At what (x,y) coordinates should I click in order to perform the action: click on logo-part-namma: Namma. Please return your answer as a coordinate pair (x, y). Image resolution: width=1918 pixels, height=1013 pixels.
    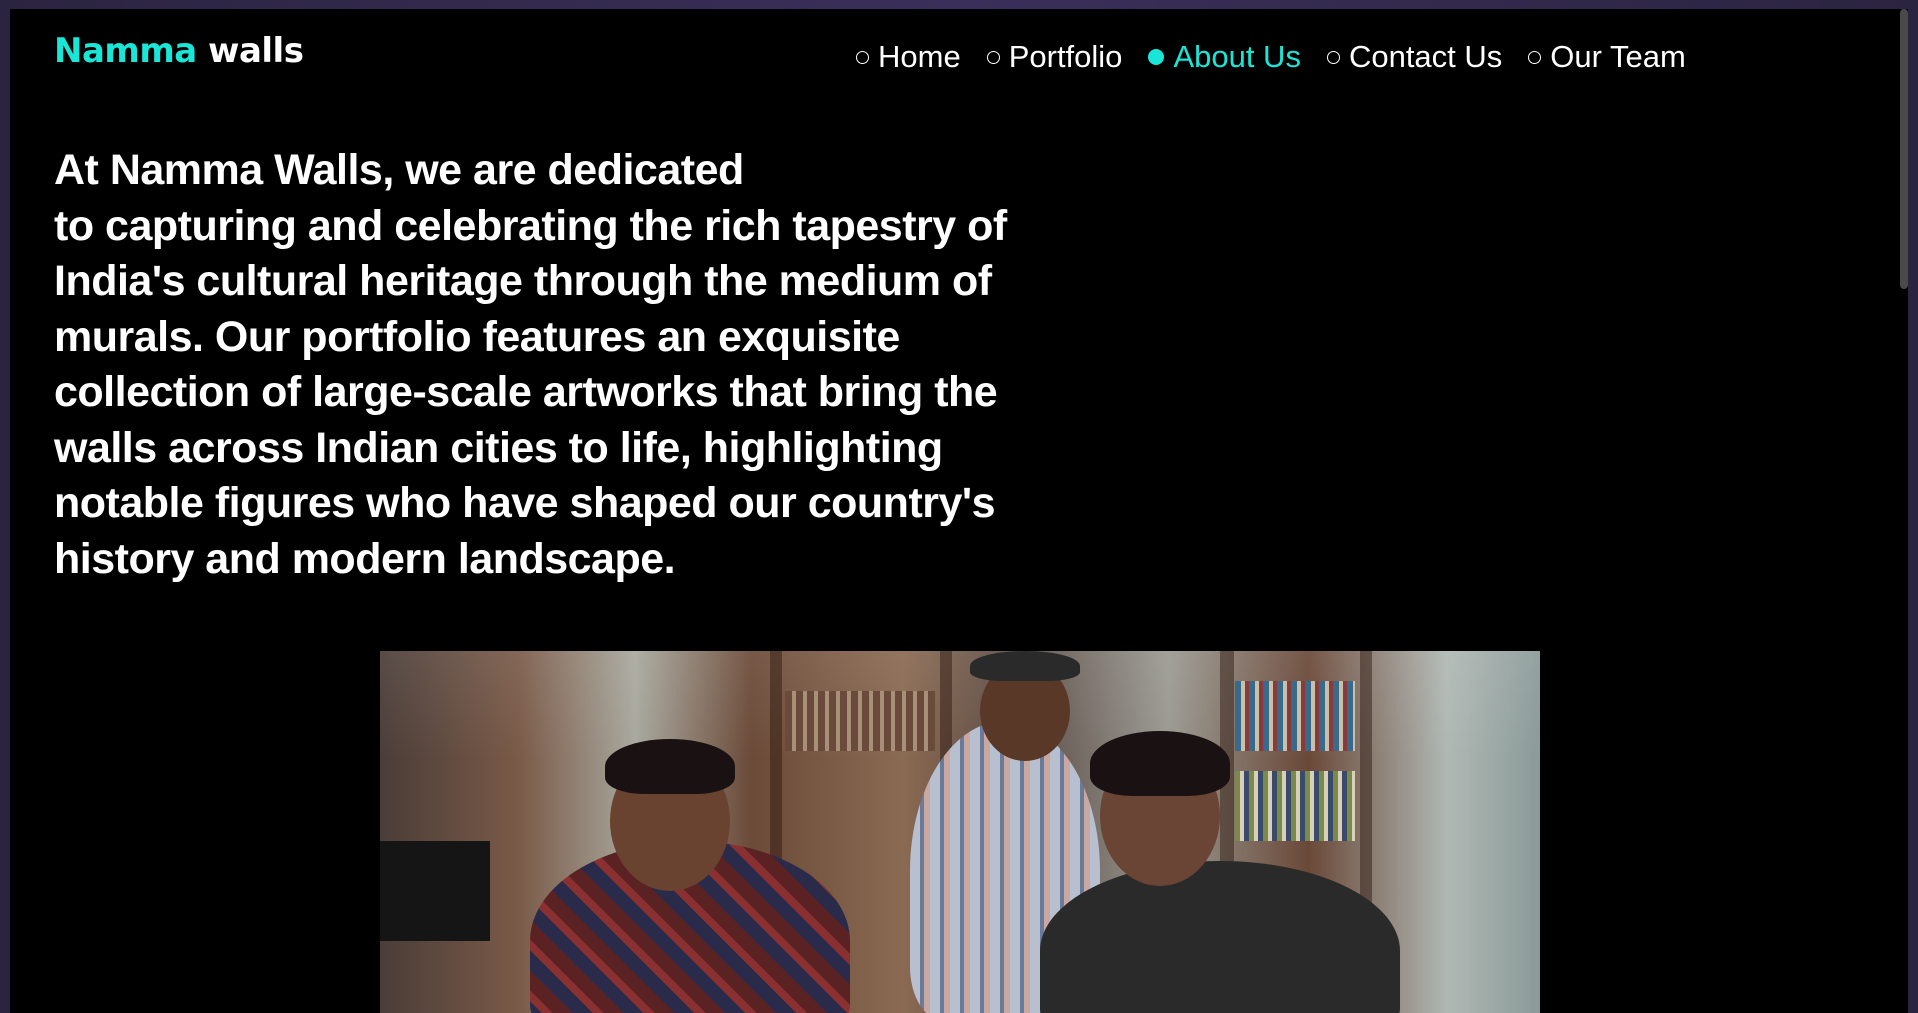
    Looking at the image, I should click on (125, 51).